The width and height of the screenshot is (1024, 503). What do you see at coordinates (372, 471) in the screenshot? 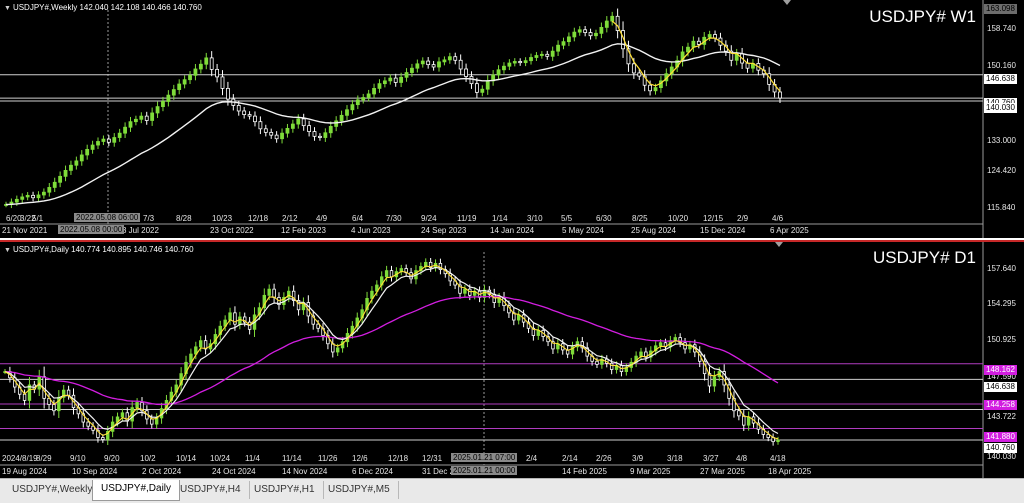
I see `time-axis-bottom-label: 6 Dec 2024` at bounding box center [372, 471].